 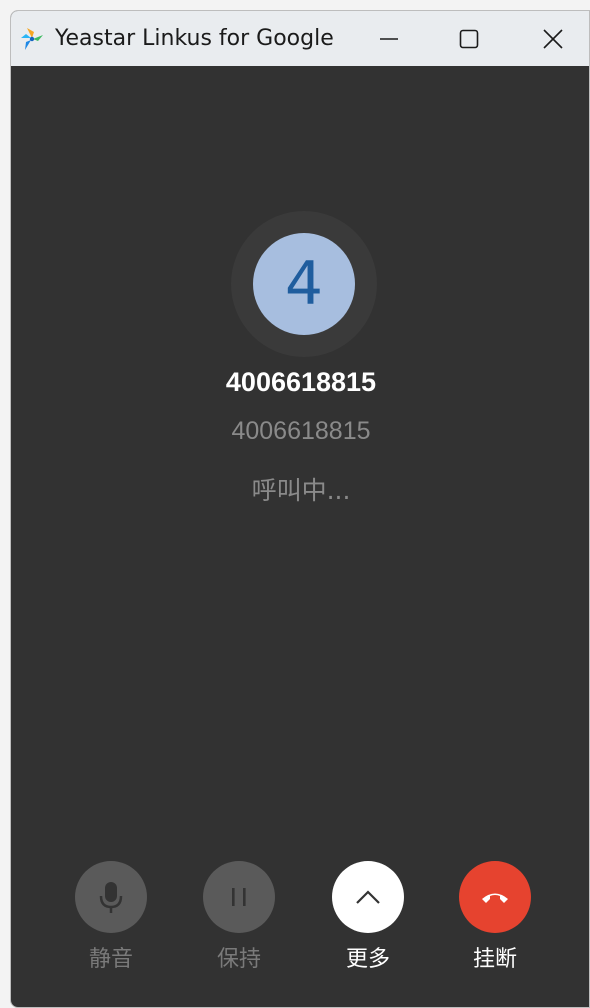 I want to click on contact-avatar: 4, so click(x=304, y=284).